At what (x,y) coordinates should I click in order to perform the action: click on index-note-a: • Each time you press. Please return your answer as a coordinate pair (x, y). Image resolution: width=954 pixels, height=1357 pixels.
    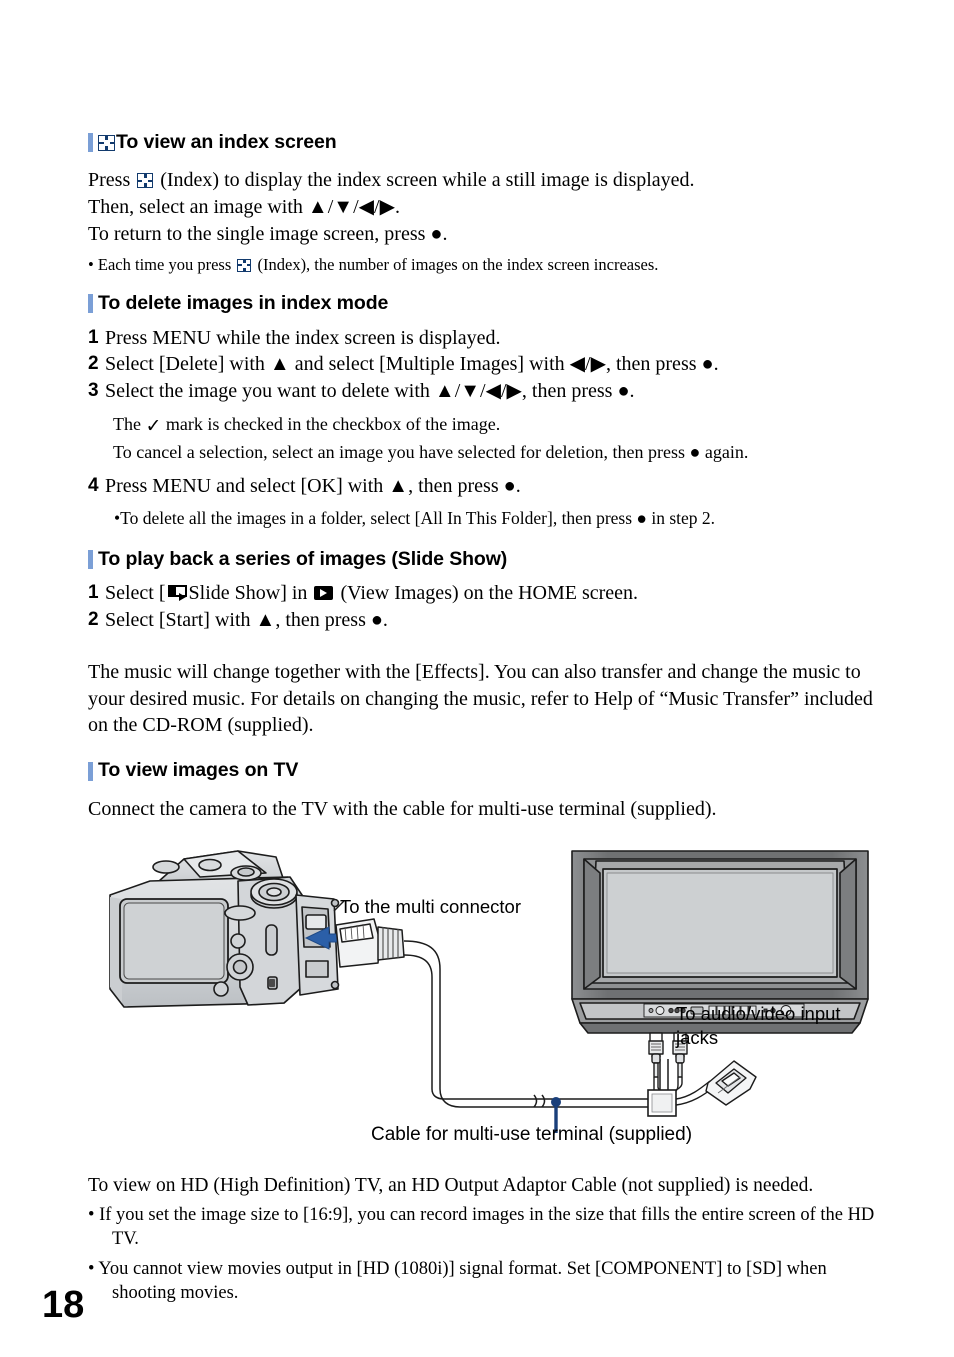
    Looking at the image, I should click on (160, 264).